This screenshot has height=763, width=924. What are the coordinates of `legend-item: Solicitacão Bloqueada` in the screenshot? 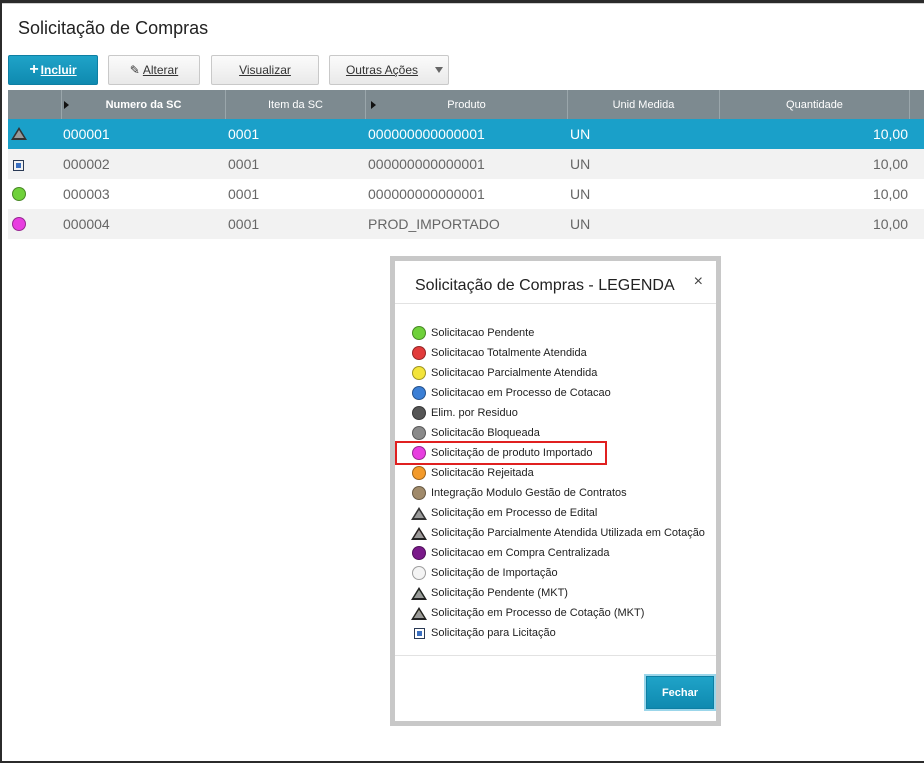 It's located at (558, 433).